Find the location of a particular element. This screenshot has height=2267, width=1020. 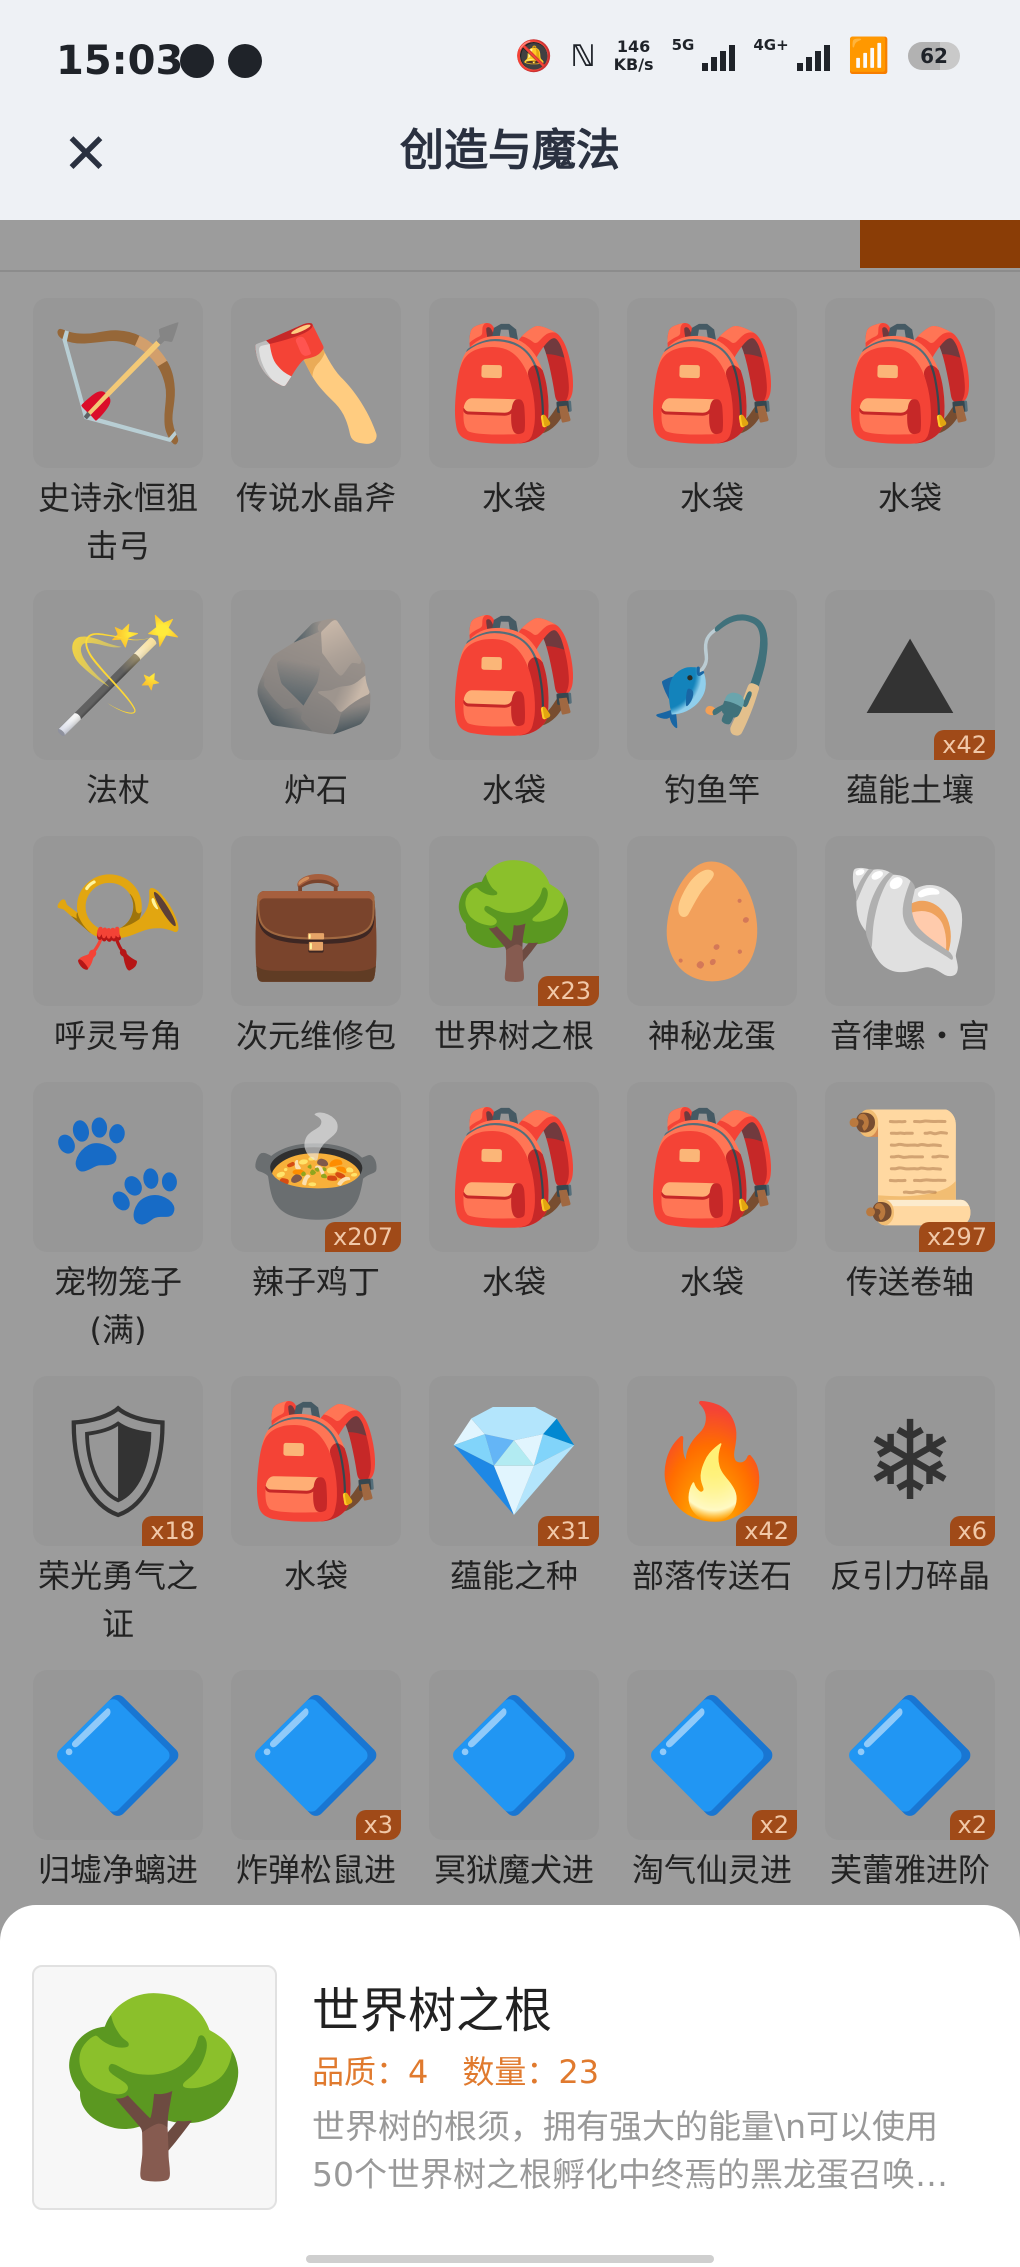

item-cell: 🔷 x3 炸弹松鼠进 is located at coordinates (316, 1782).